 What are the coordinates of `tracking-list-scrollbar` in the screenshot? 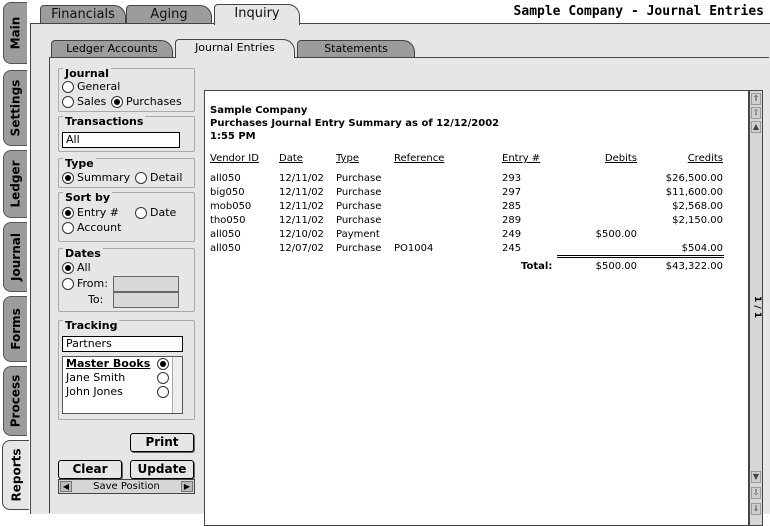 It's located at (177, 385).